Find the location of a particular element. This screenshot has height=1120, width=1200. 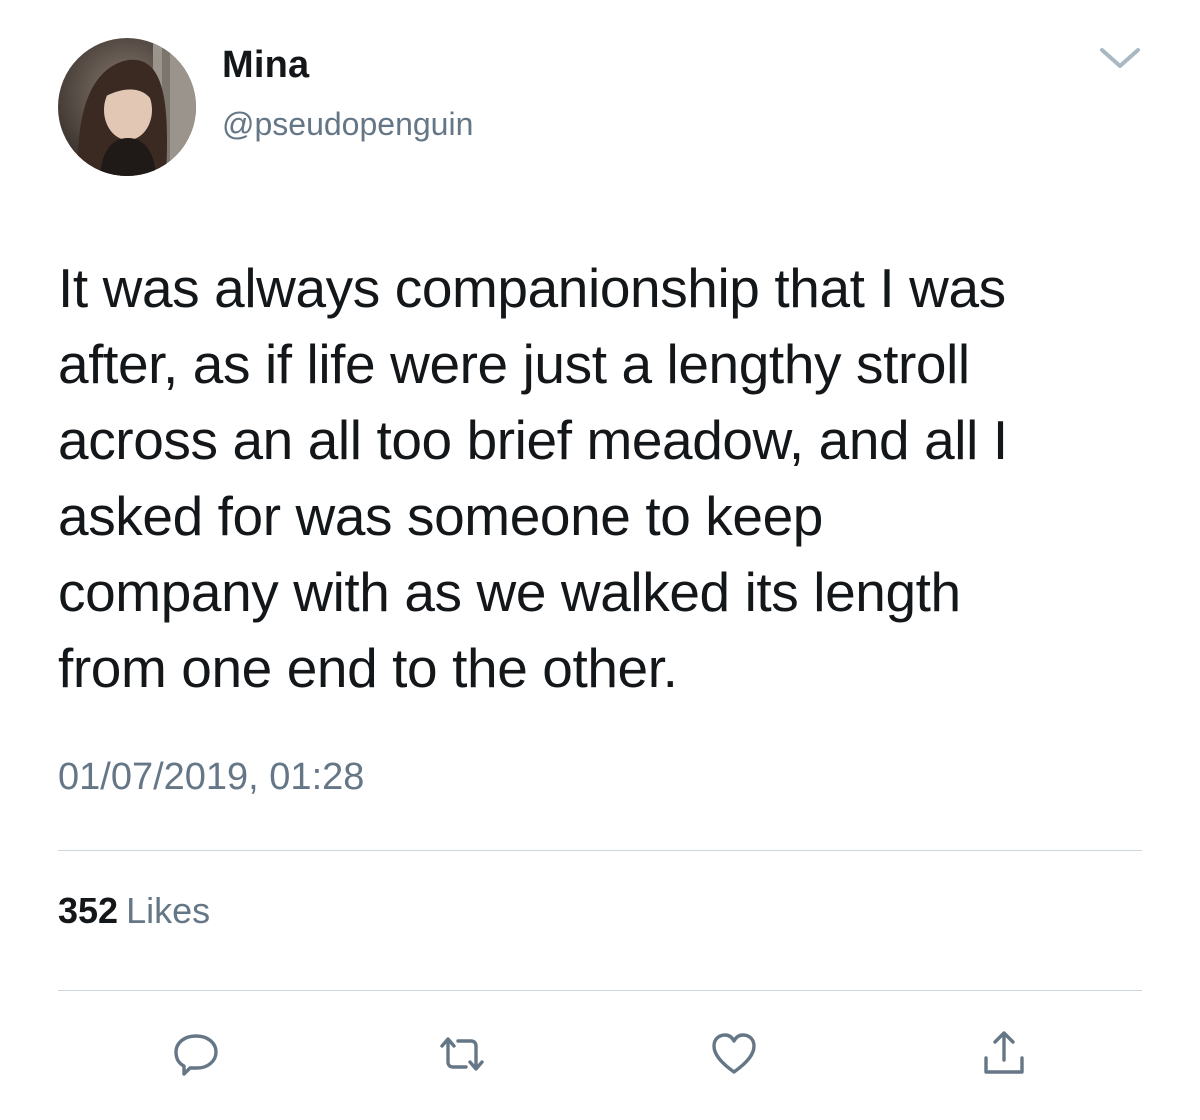

chevron-down-icon is located at coordinates (1120, 58).